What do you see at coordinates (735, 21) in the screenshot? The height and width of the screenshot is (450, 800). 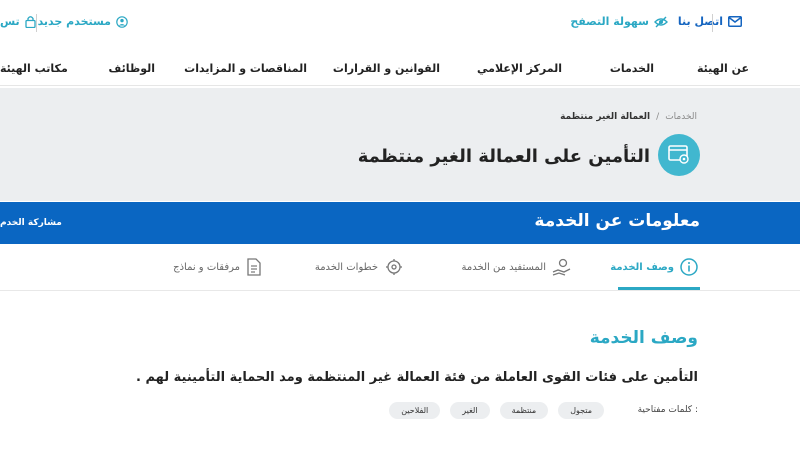 I see `envelope-icon` at bounding box center [735, 21].